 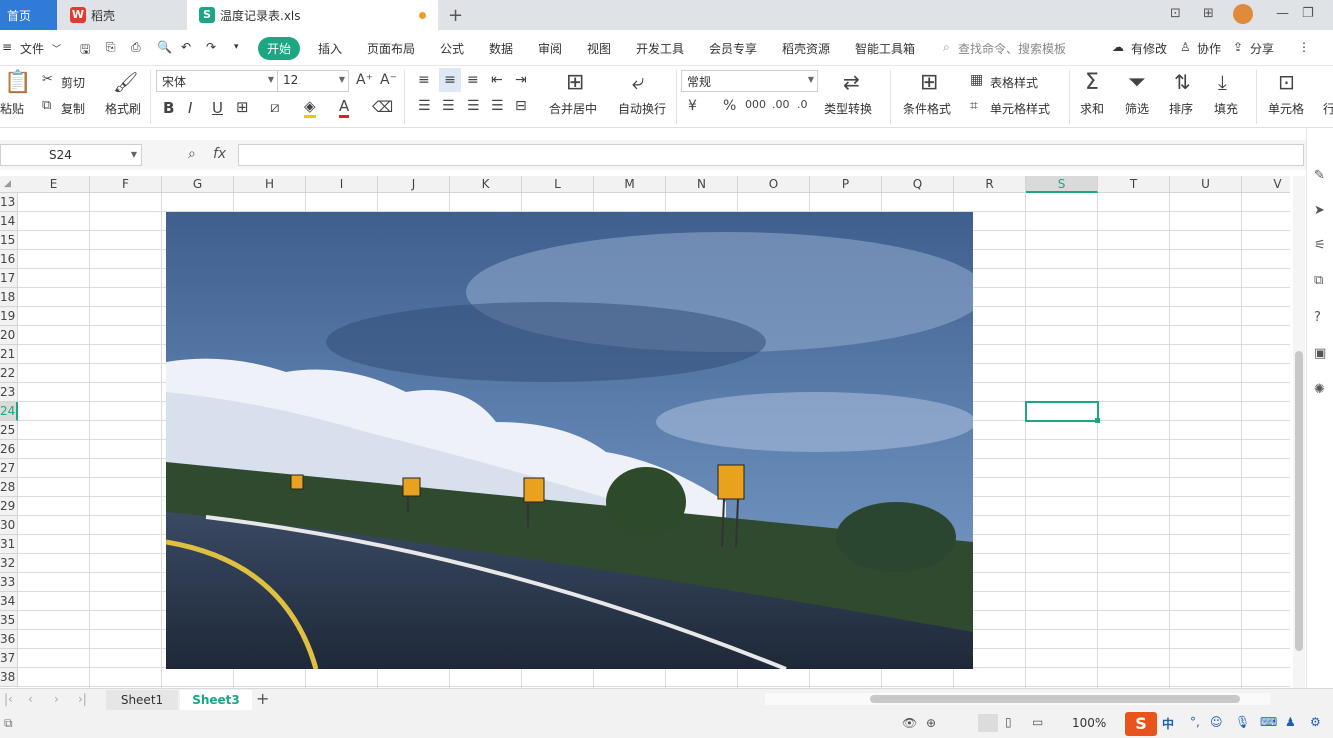 I want to click on row-header-22: 22, so click(x=9, y=373).